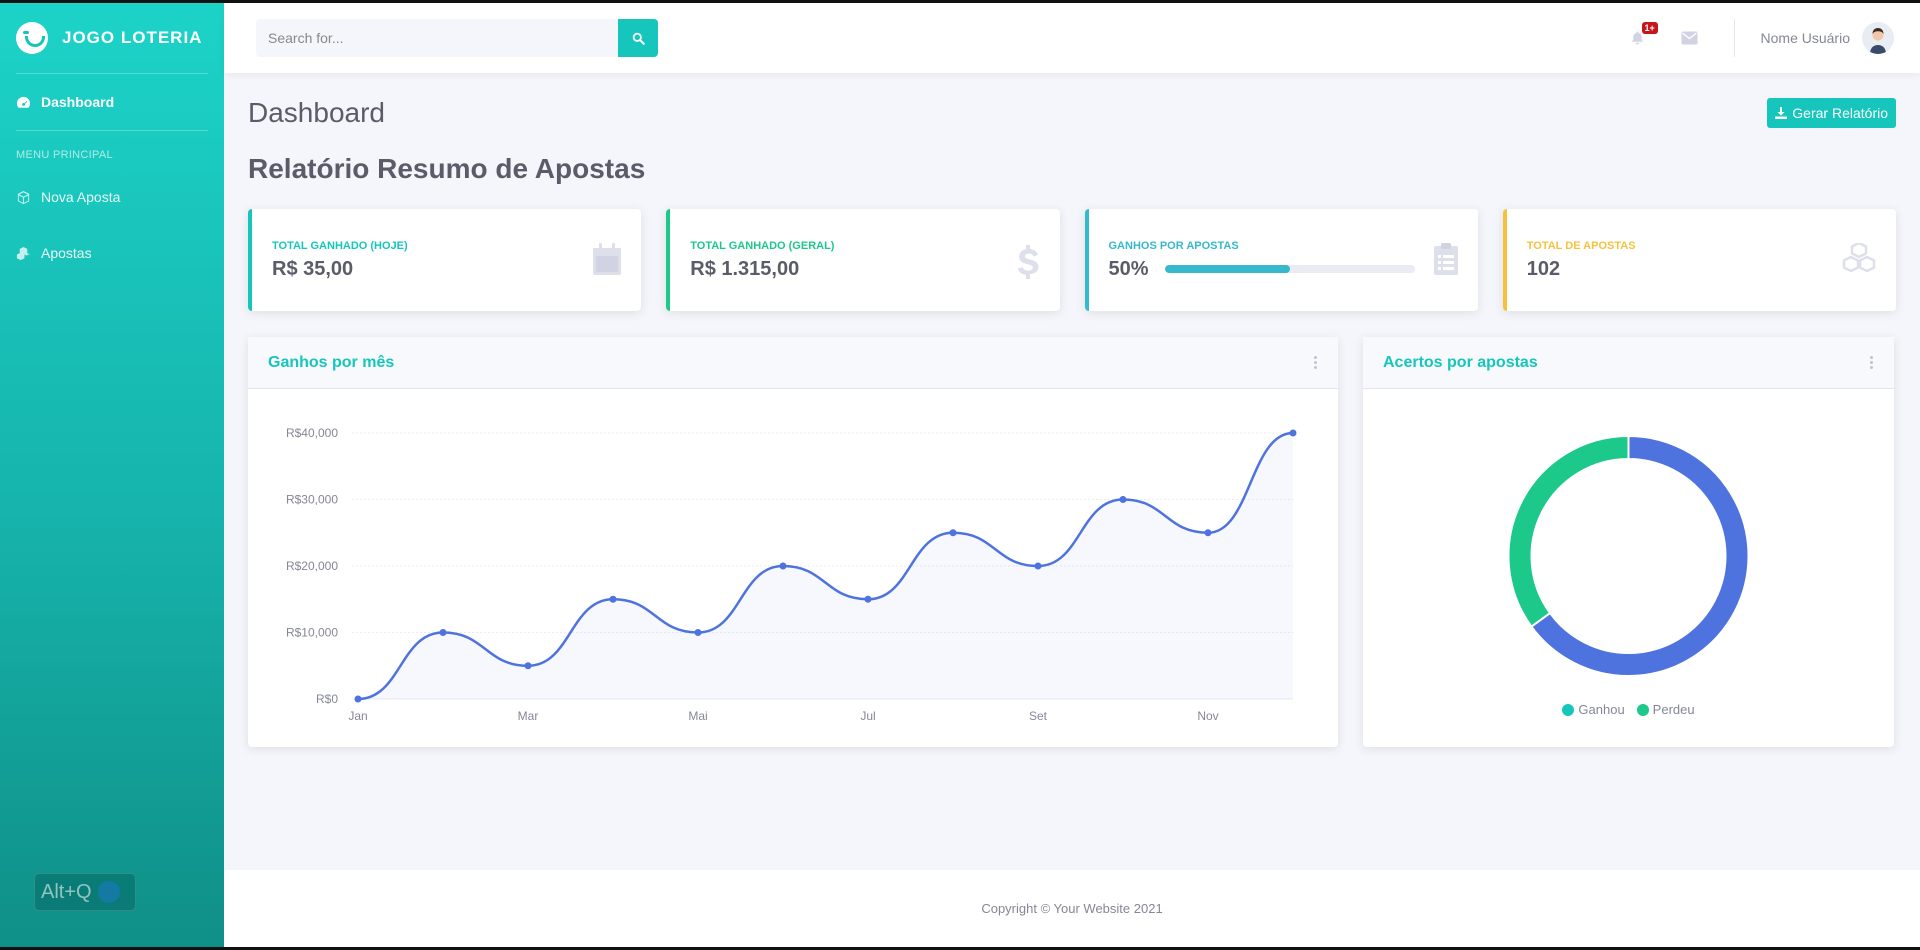 The image size is (1920, 950). I want to click on sidebar-heading: MENU PRINCIPAL, so click(64, 155).